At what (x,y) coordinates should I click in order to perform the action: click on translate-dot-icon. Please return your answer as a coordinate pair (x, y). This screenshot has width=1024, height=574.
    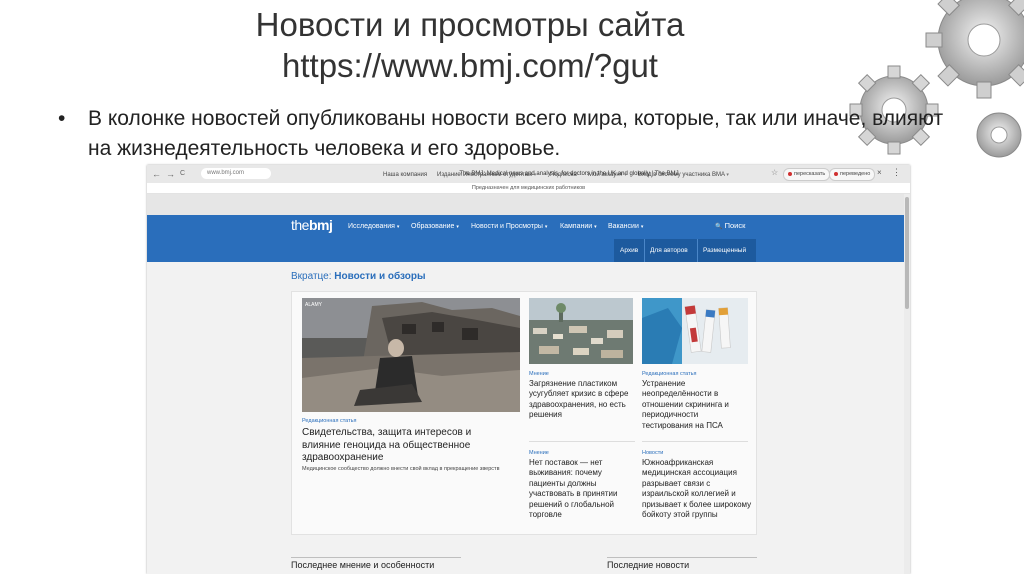
    Looking at the image, I should click on (790, 173).